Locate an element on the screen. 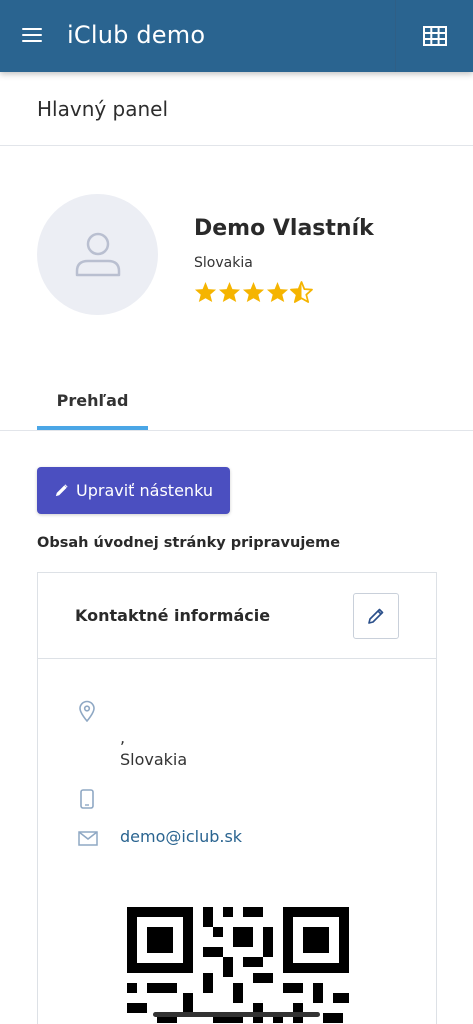  avatar is located at coordinates (97, 254).